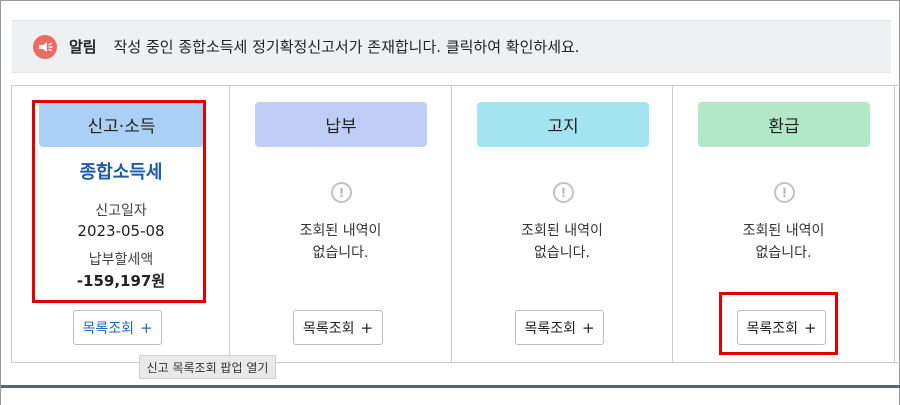 Image resolution: width=900 pixels, height=405 pixels. What do you see at coordinates (121, 127) in the screenshot?
I see `column-header-label: 신고·소득` at bounding box center [121, 127].